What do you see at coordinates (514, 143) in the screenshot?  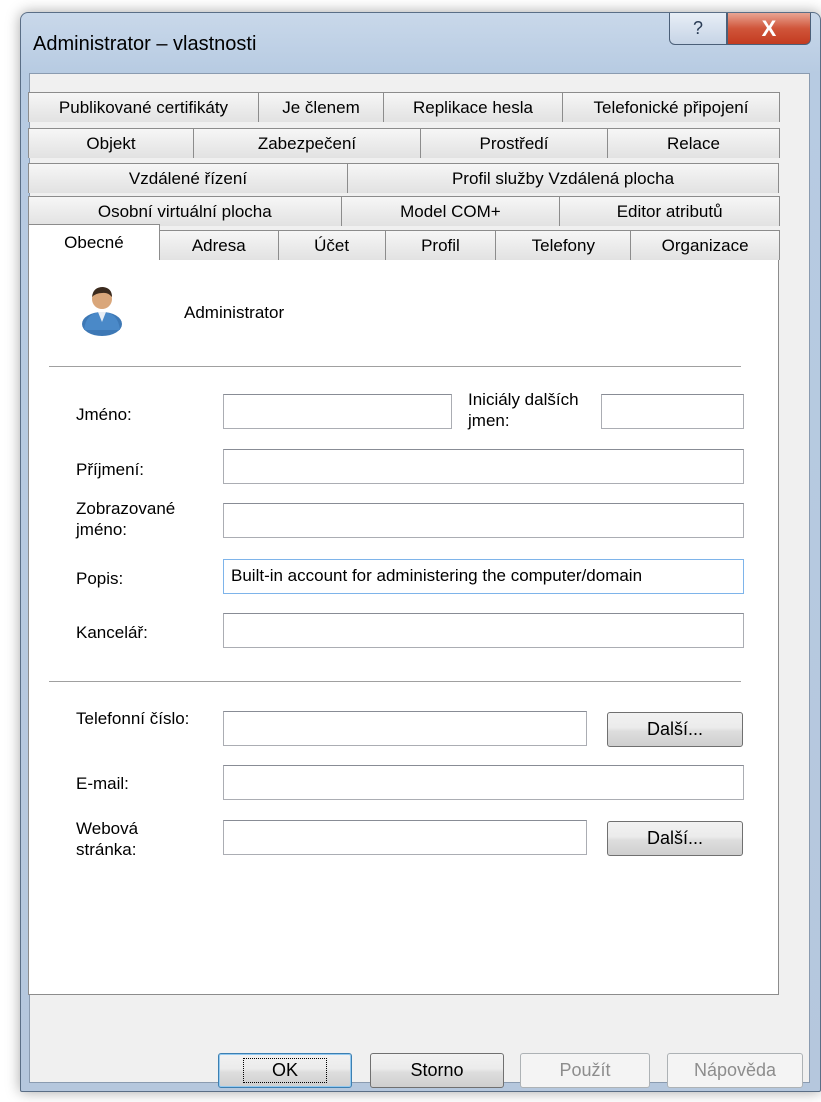 I see `tab-prostredi: Prostředí` at bounding box center [514, 143].